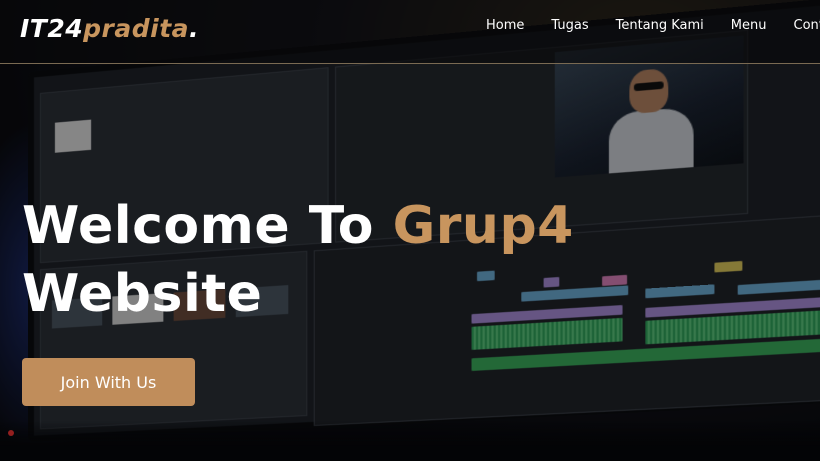 The image size is (820, 461). Describe the element at coordinates (136, 28) in the screenshot. I see `logo-text-accent: pradita` at that location.